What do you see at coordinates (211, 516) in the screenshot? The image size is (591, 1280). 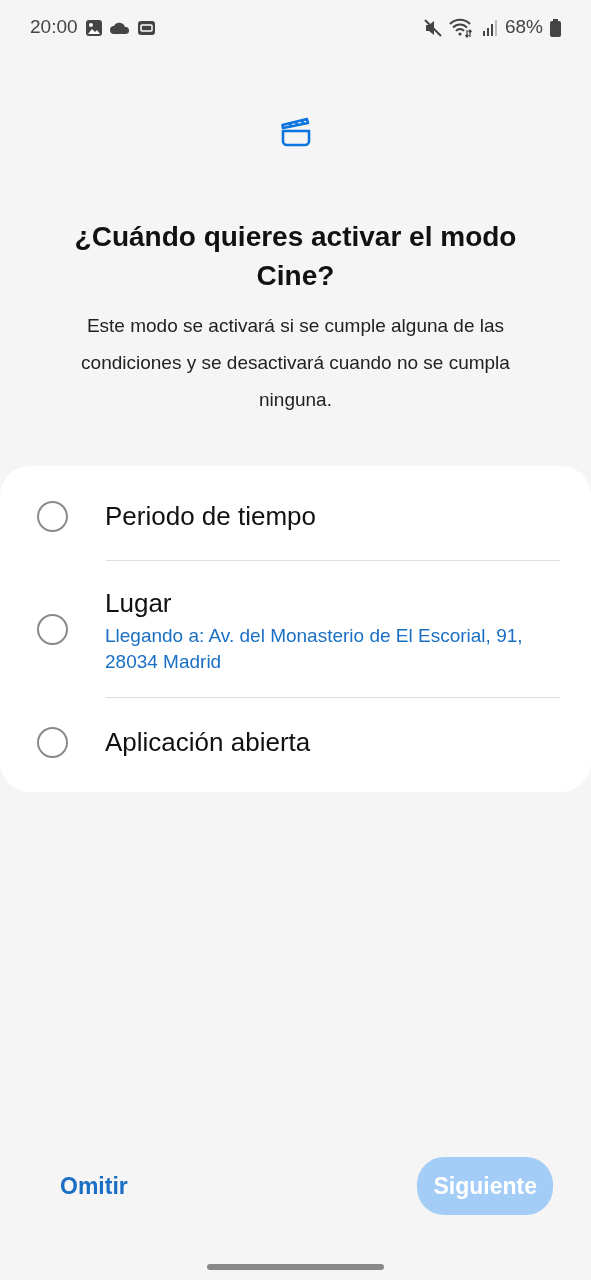 I see `option-label: Periodo de tiempo` at bounding box center [211, 516].